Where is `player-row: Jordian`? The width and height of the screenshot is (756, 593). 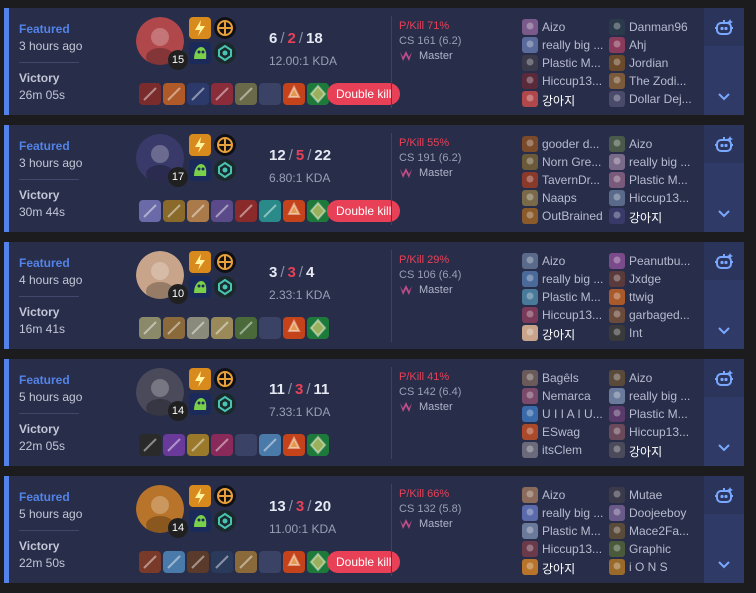
player-row: Jordian is located at coordinates (651, 63).